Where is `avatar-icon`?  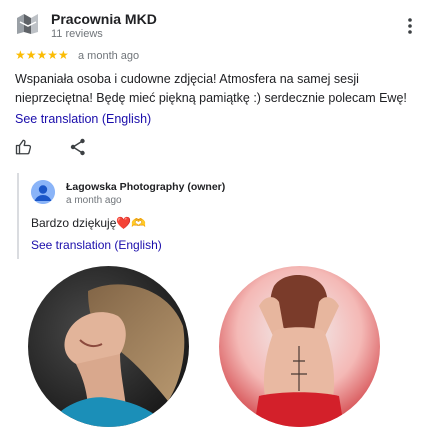 avatar-icon is located at coordinates (28, 24).